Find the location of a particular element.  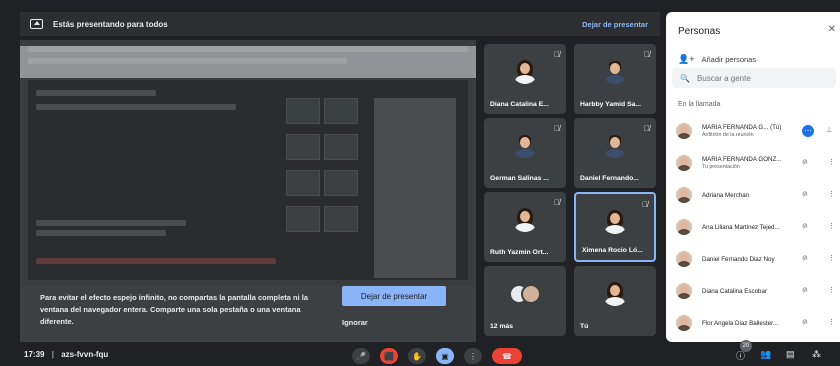

mirrored-browser-chrome is located at coordinates (248, 62).